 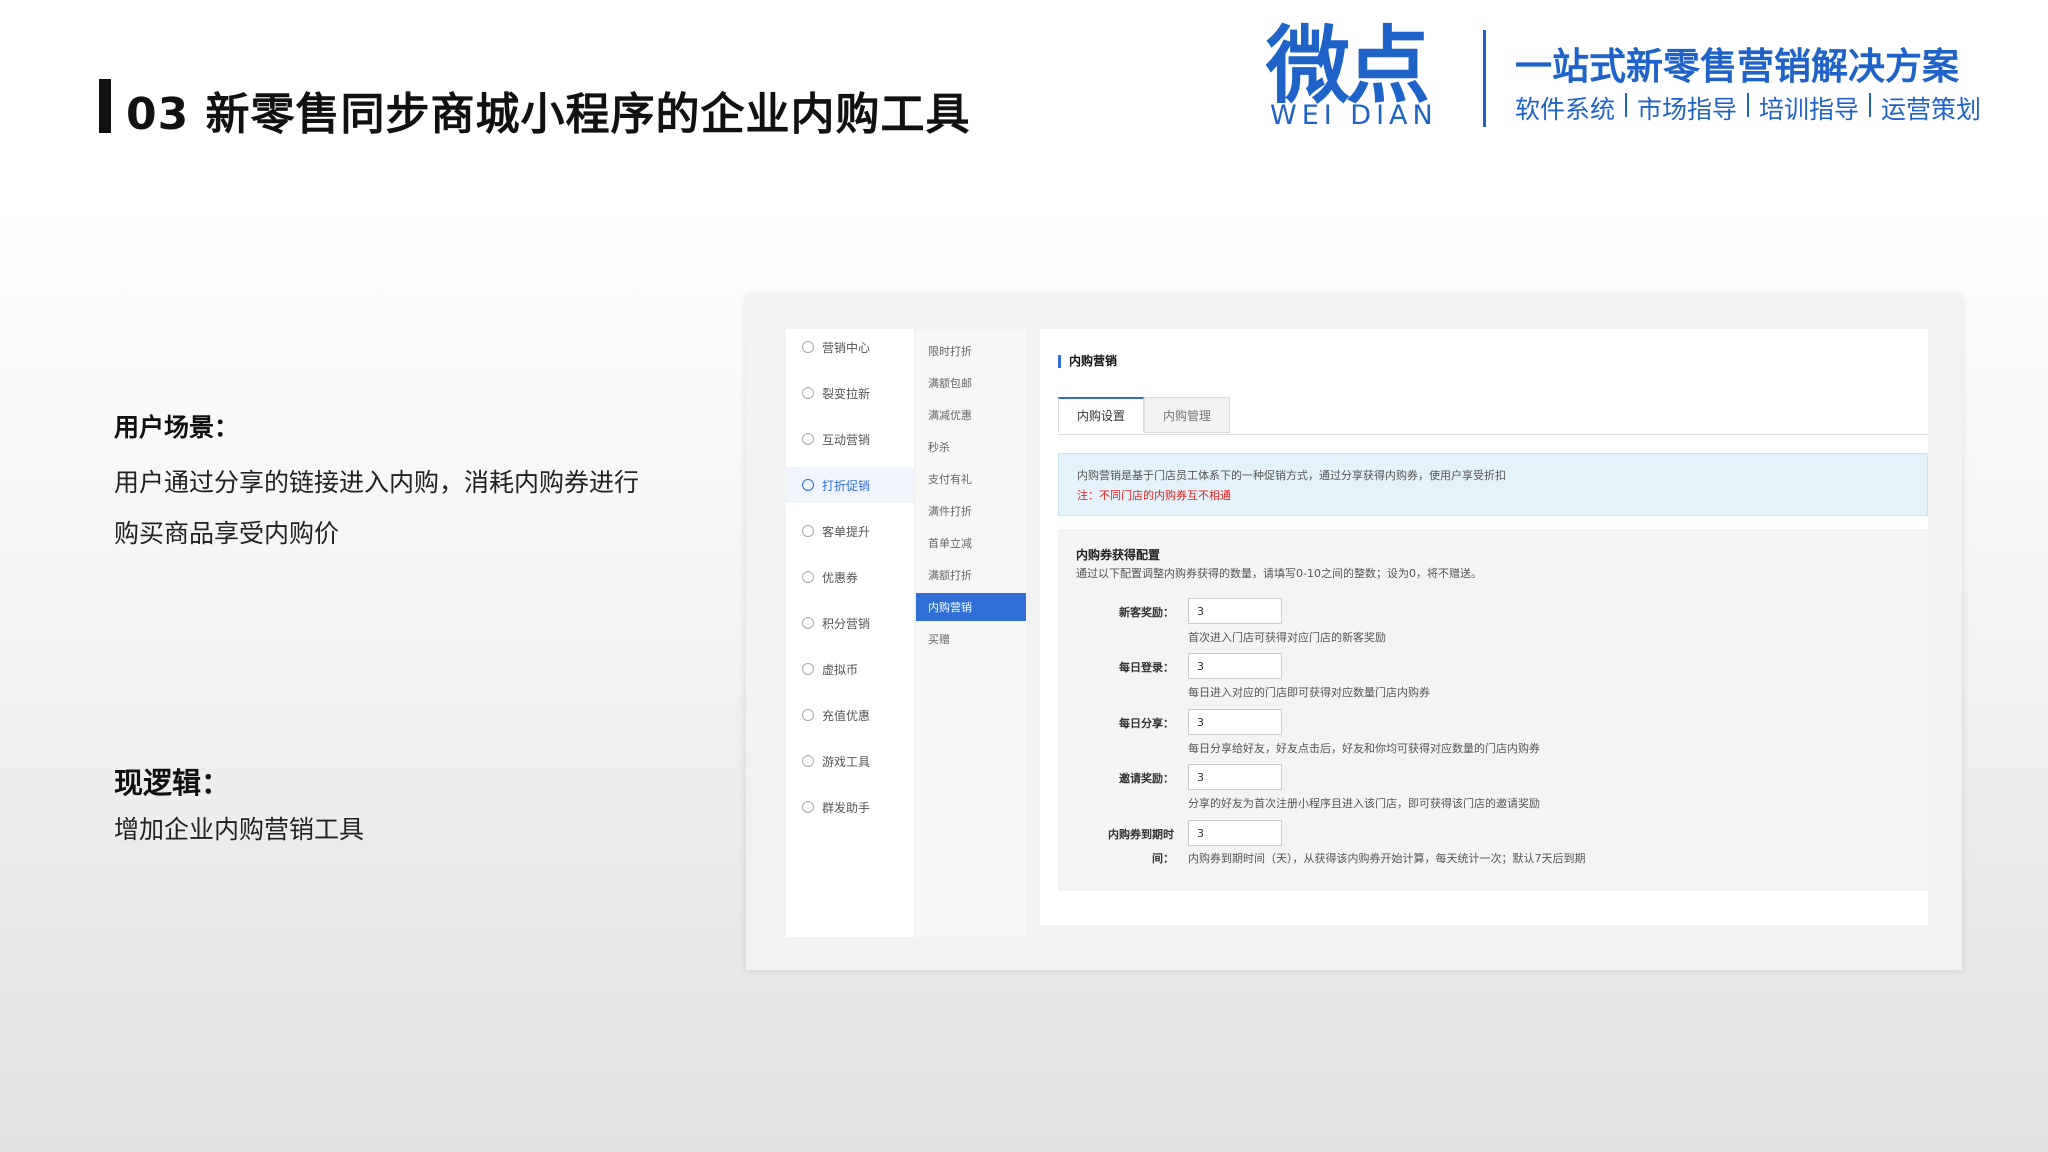 What do you see at coordinates (808, 761) in the screenshot?
I see `game-icon` at bounding box center [808, 761].